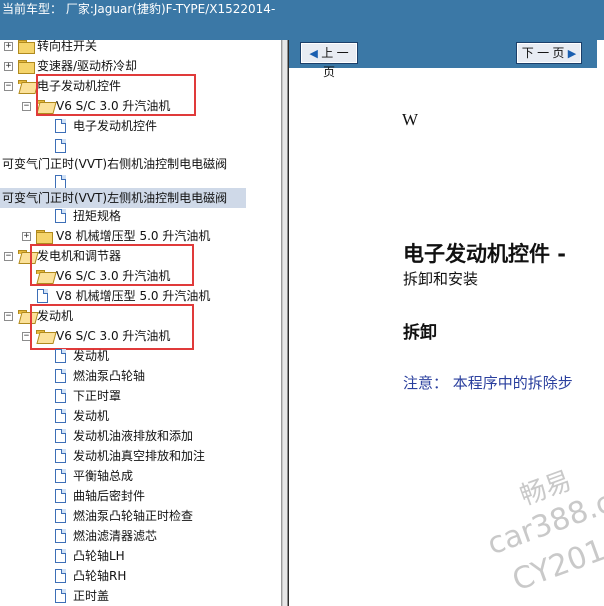  What do you see at coordinates (140, 596) in the screenshot?
I see `tree-item-timing-cover: 正时盖` at bounding box center [140, 596].